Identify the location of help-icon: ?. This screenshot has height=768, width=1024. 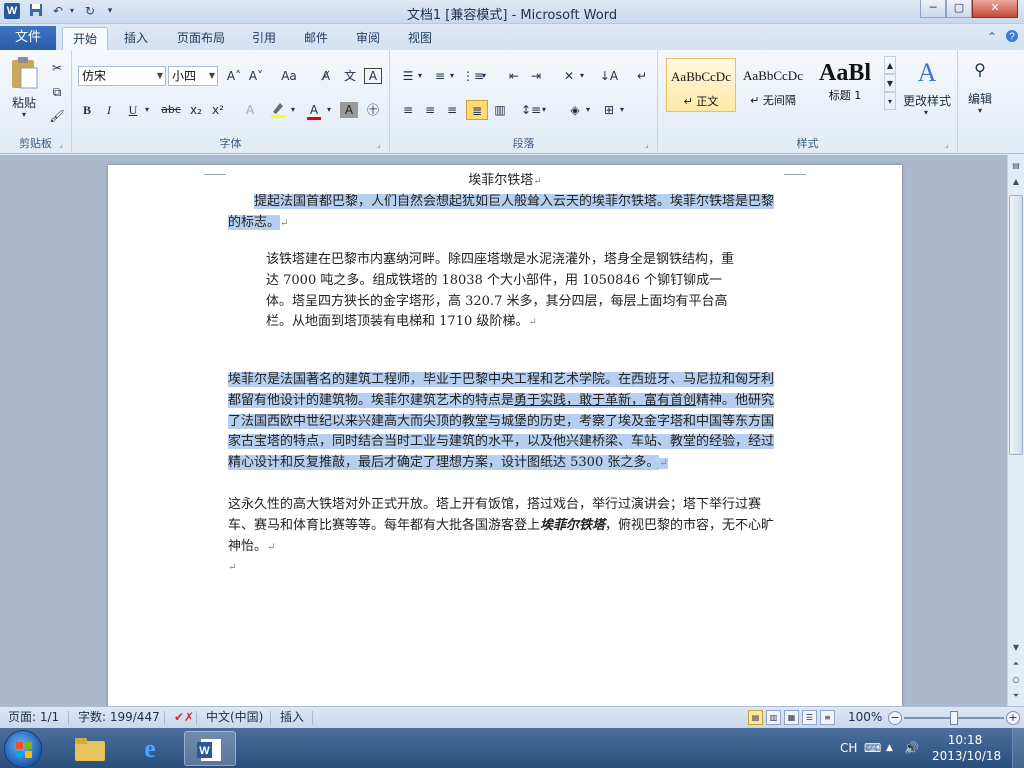
(1012, 37).